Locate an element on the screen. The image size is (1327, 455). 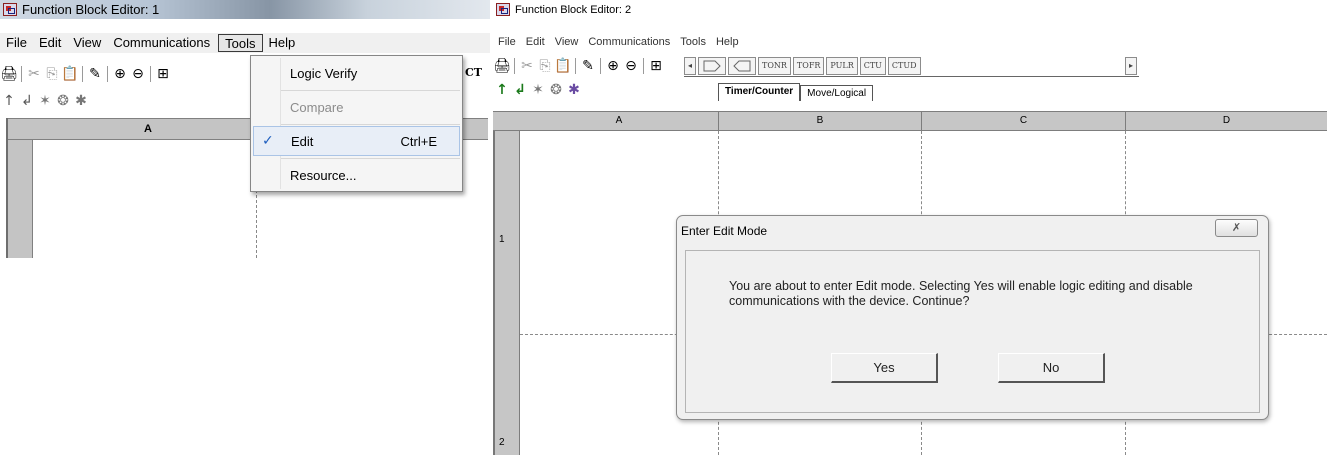
secondary-toolbar: ↑ ↲ ✶ ❂ ✱ is located at coordinates (910, 90).